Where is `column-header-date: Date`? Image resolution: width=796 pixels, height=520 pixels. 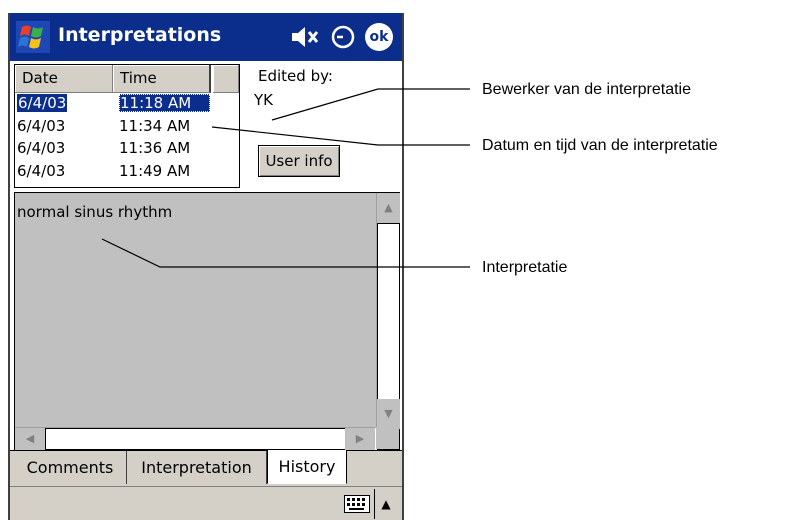 column-header-date: Date is located at coordinates (64, 79).